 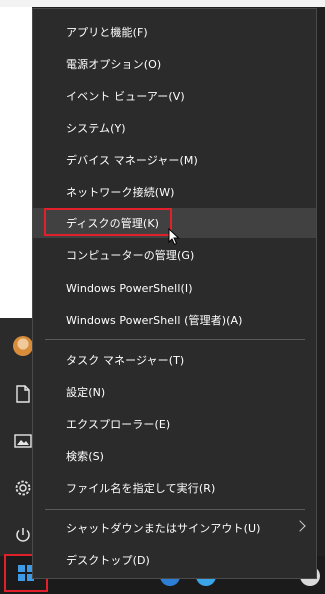 What do you see at coordinates (86, 392) in the screenshot?
I see `menu-item-label: 設定(N)` at bounding box center [86, 392].